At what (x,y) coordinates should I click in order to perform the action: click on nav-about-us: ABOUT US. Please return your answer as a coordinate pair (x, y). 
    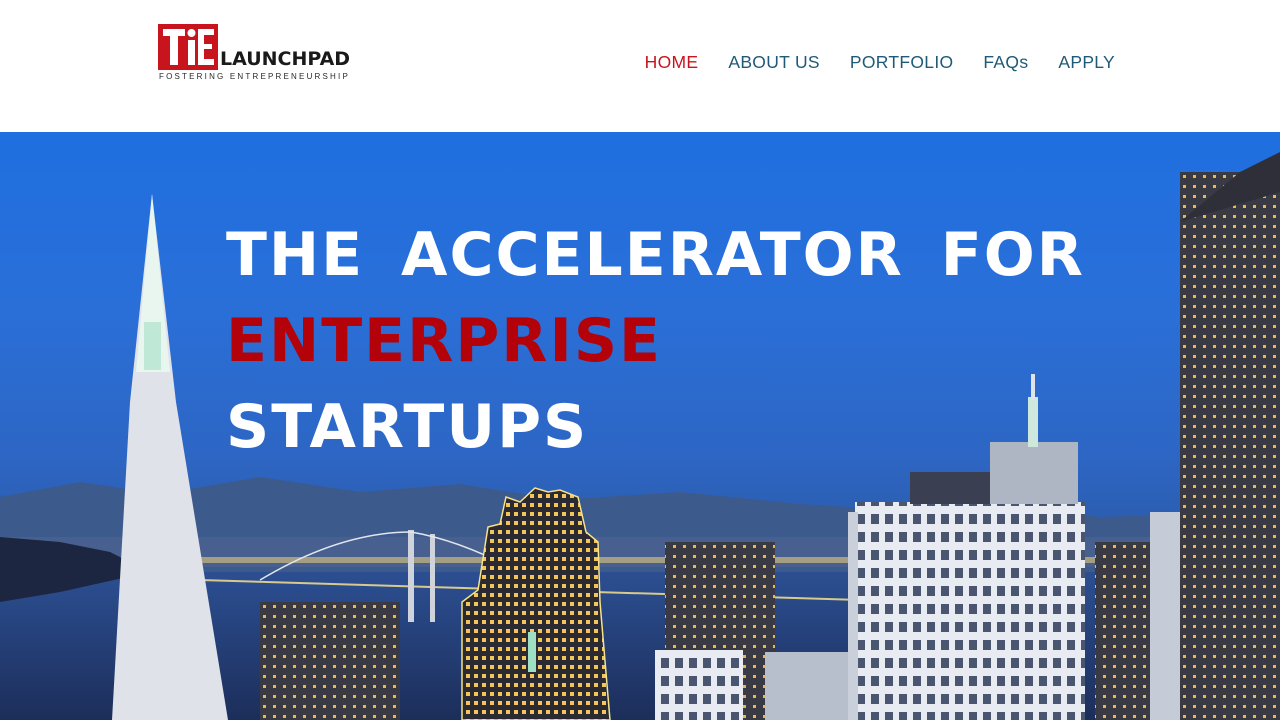
    Looking at the image, I should click on (774, 62).